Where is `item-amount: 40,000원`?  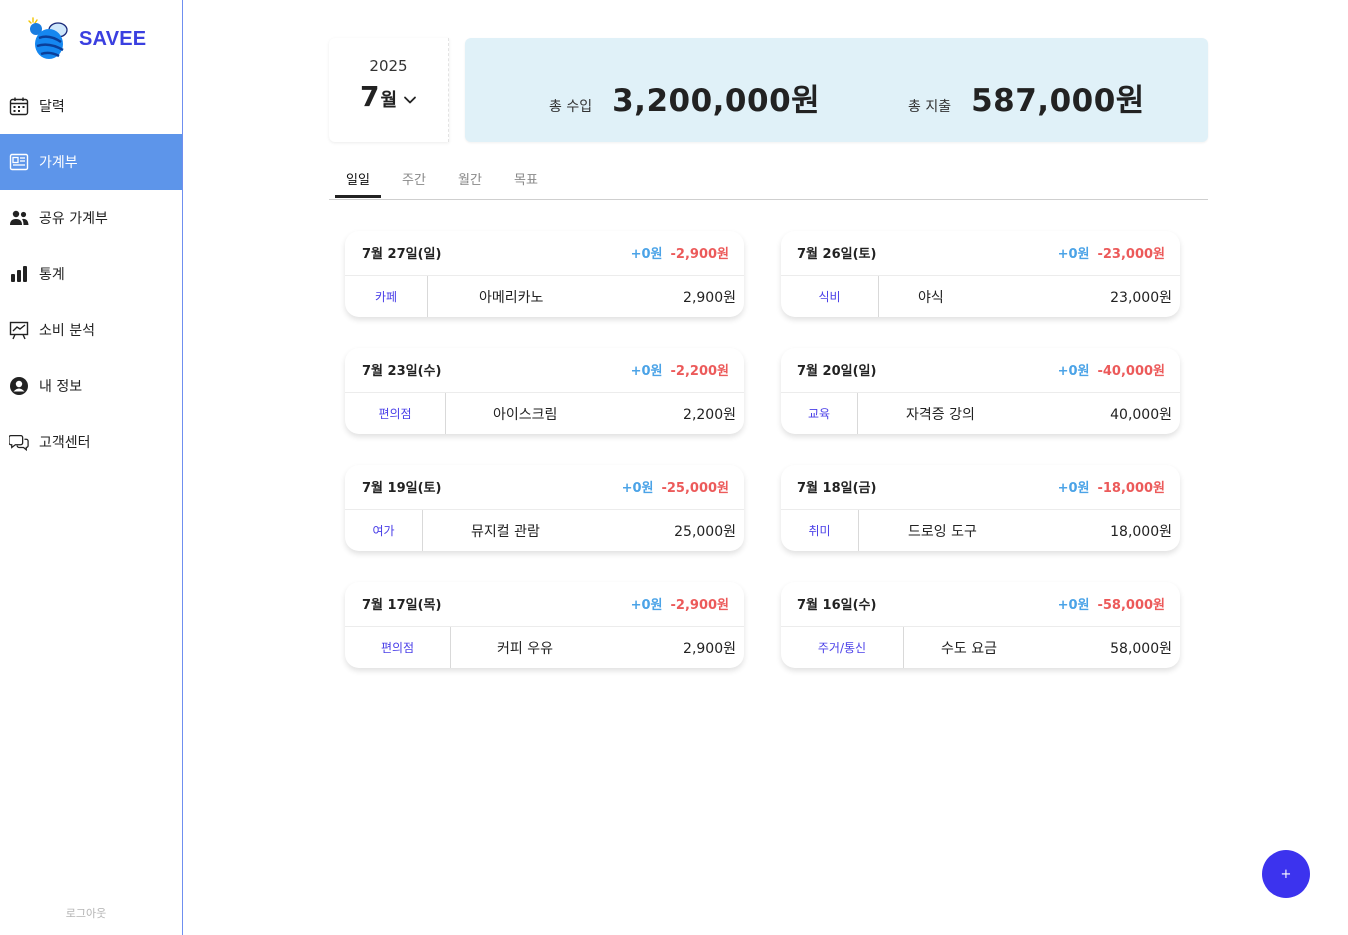 item-amount: 40,000원 is located at coordinates (1141, 415).